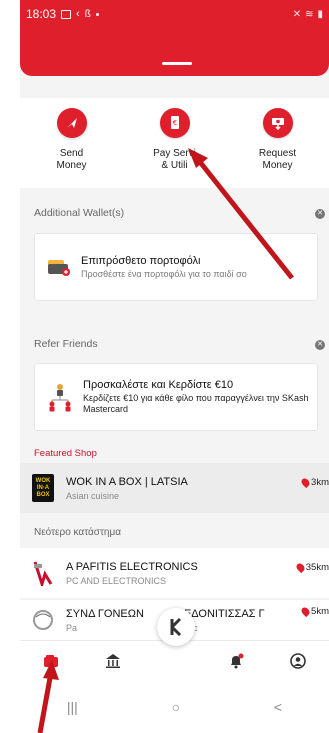  I want to click on shop-name: WOK IN A BOX | LATSIA, so click(127, 481).